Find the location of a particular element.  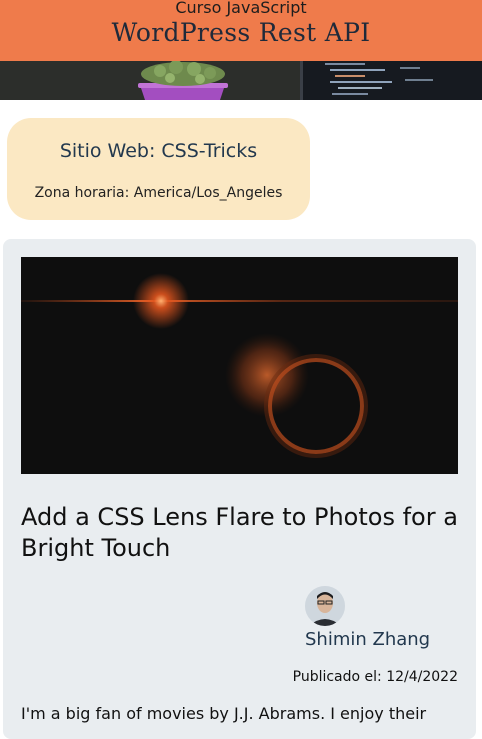

site-timezone: Zona horaria: America/Los_Angeles is located at coordinates (158, 193).